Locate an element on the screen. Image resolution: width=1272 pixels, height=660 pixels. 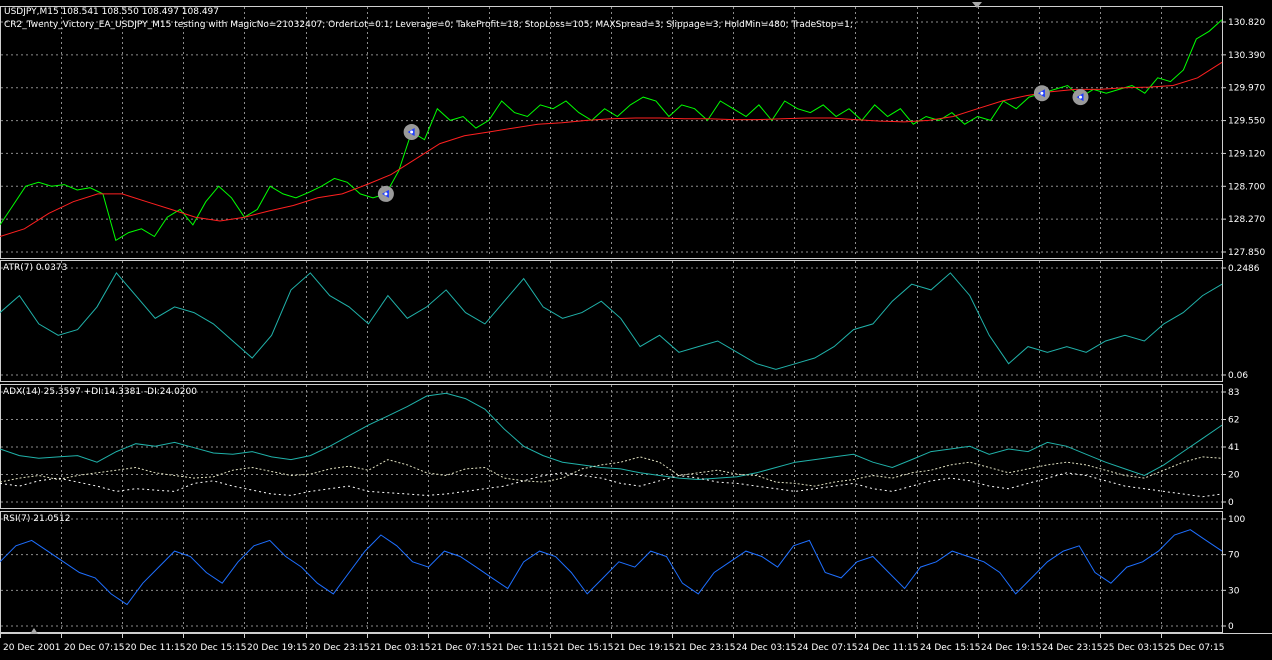
y-tick-label-adx: 62 is located at coordinates (1233, 421).